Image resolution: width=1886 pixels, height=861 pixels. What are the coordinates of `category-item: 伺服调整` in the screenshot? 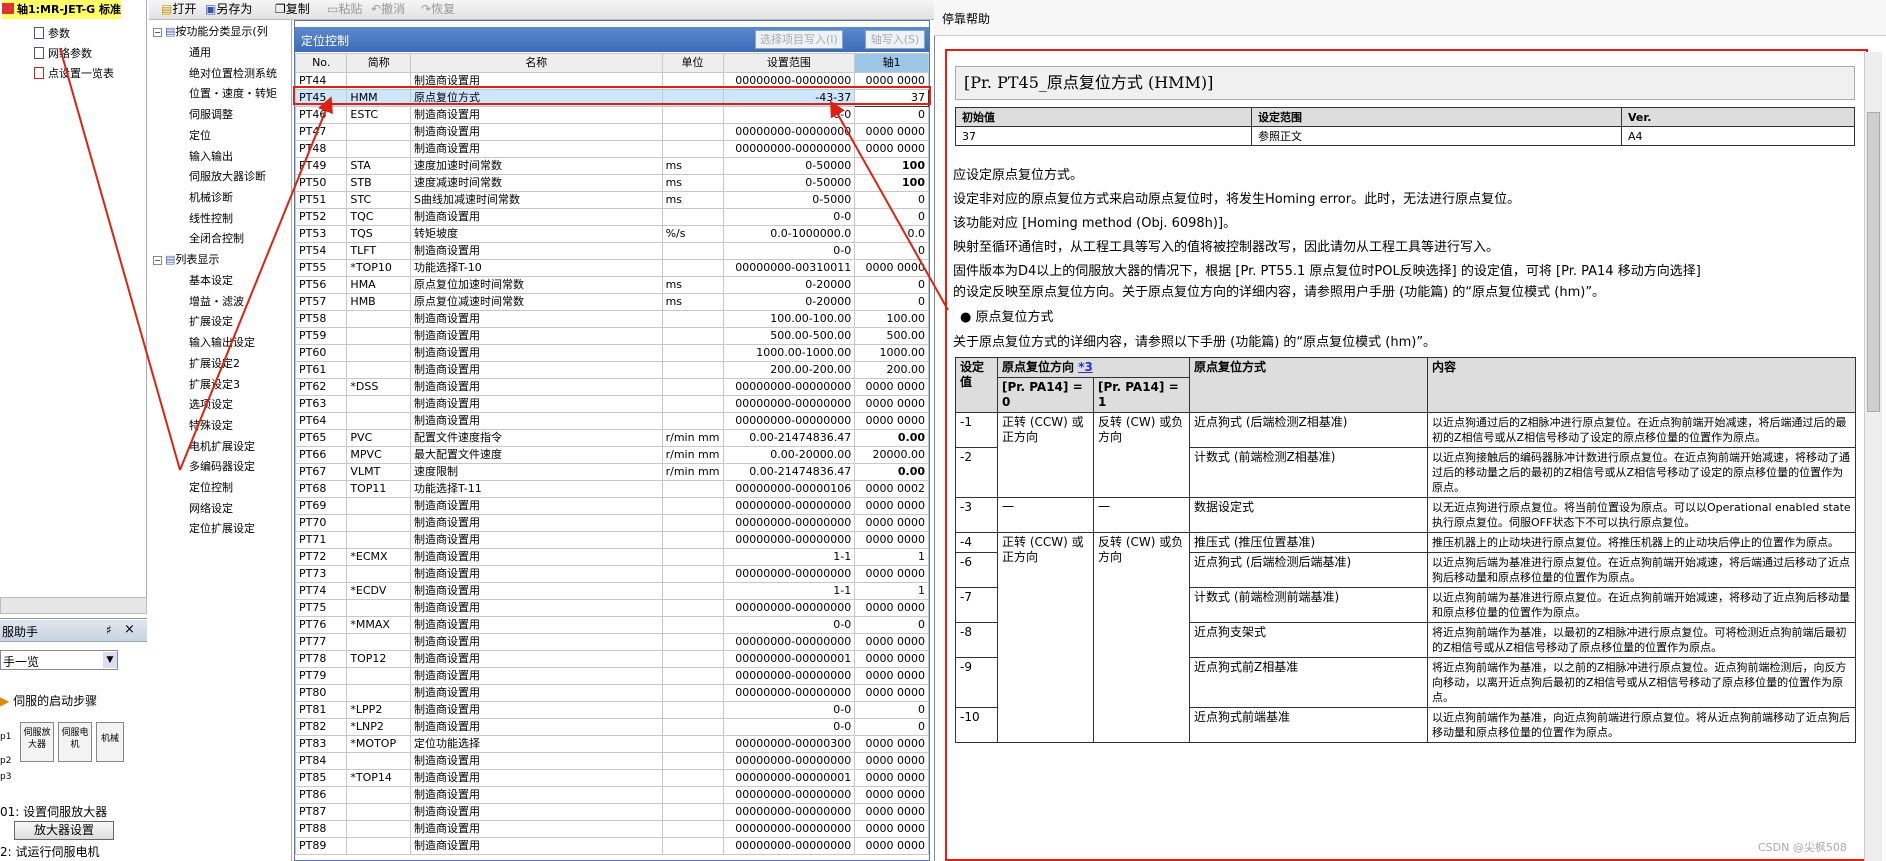 It's located at (211, 115).